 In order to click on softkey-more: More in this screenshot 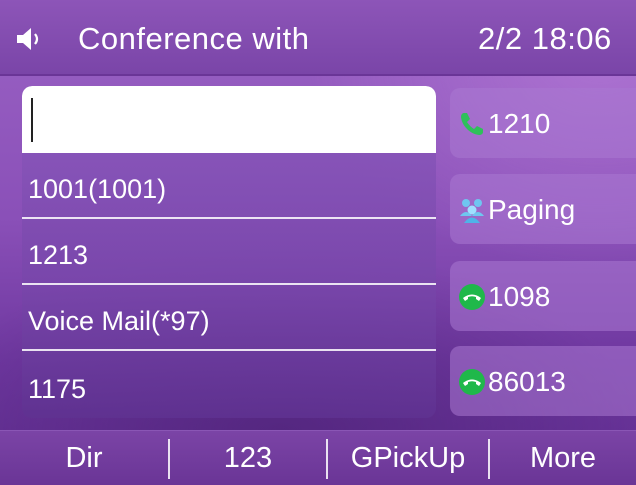, I will do `click(563, 458)`.